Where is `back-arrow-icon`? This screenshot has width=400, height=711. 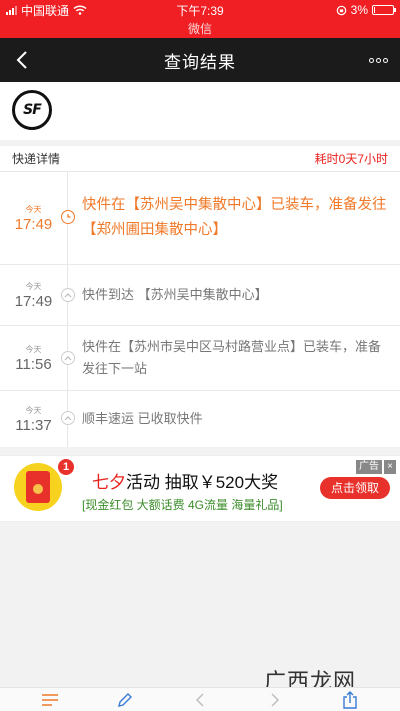 back-arrow-icon is located at coordinates (199, 699).